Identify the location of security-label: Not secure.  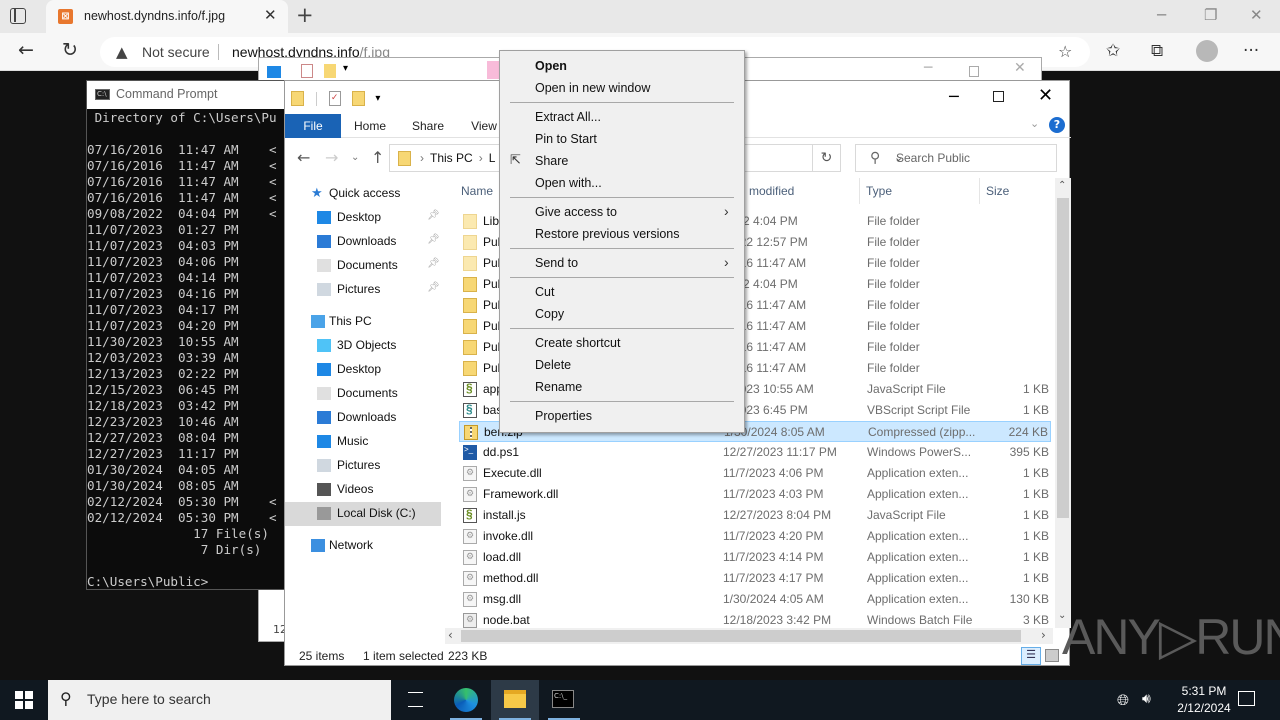
(176, 52).